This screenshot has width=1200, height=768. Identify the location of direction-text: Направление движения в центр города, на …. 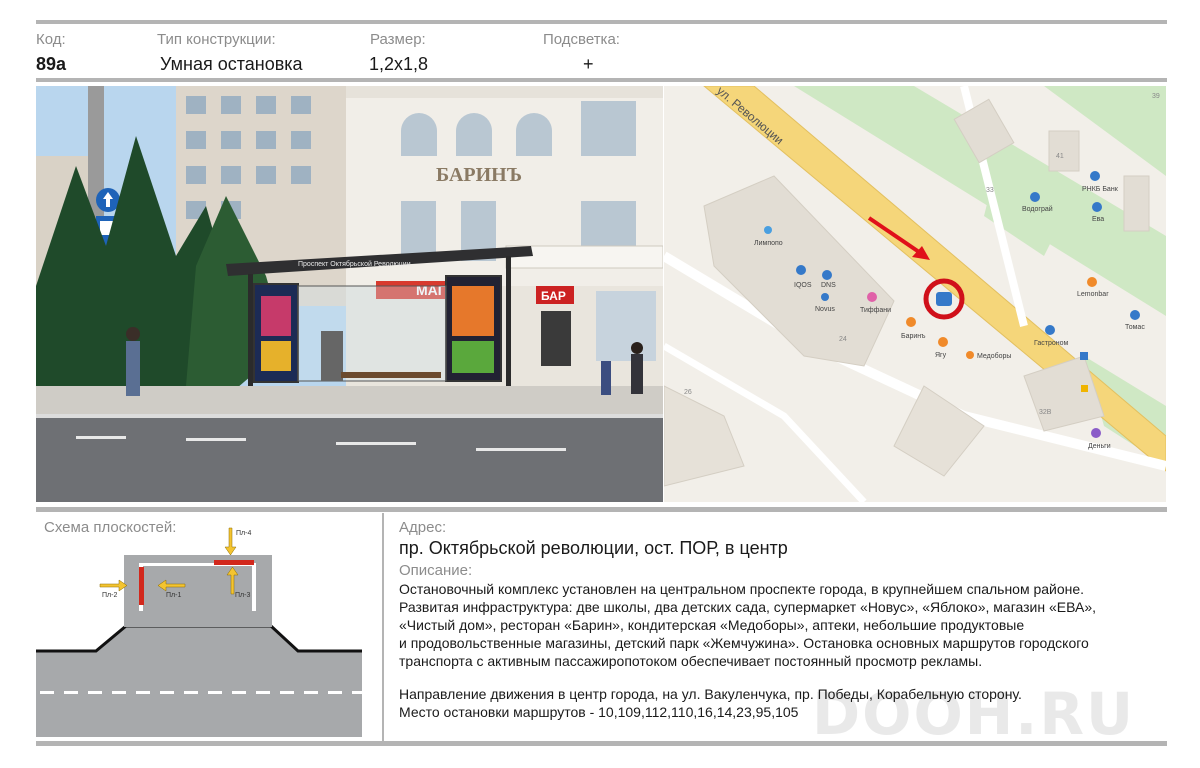
(710, 703).